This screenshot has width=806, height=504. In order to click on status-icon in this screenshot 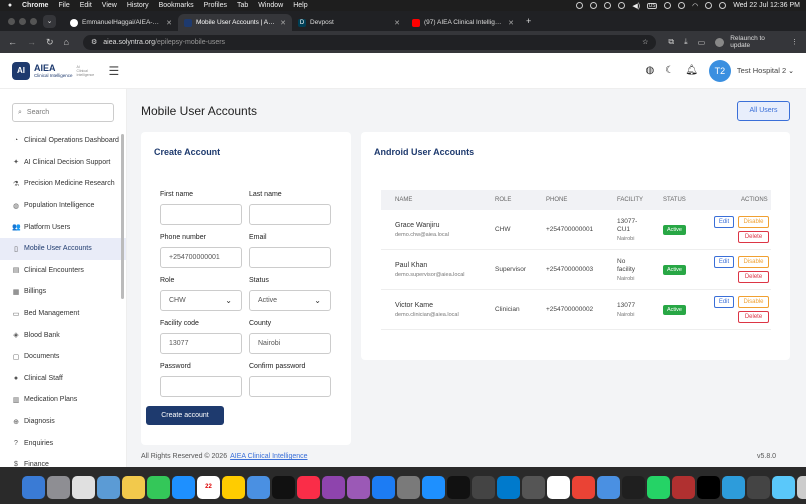, I will do `click(580, 5)`.